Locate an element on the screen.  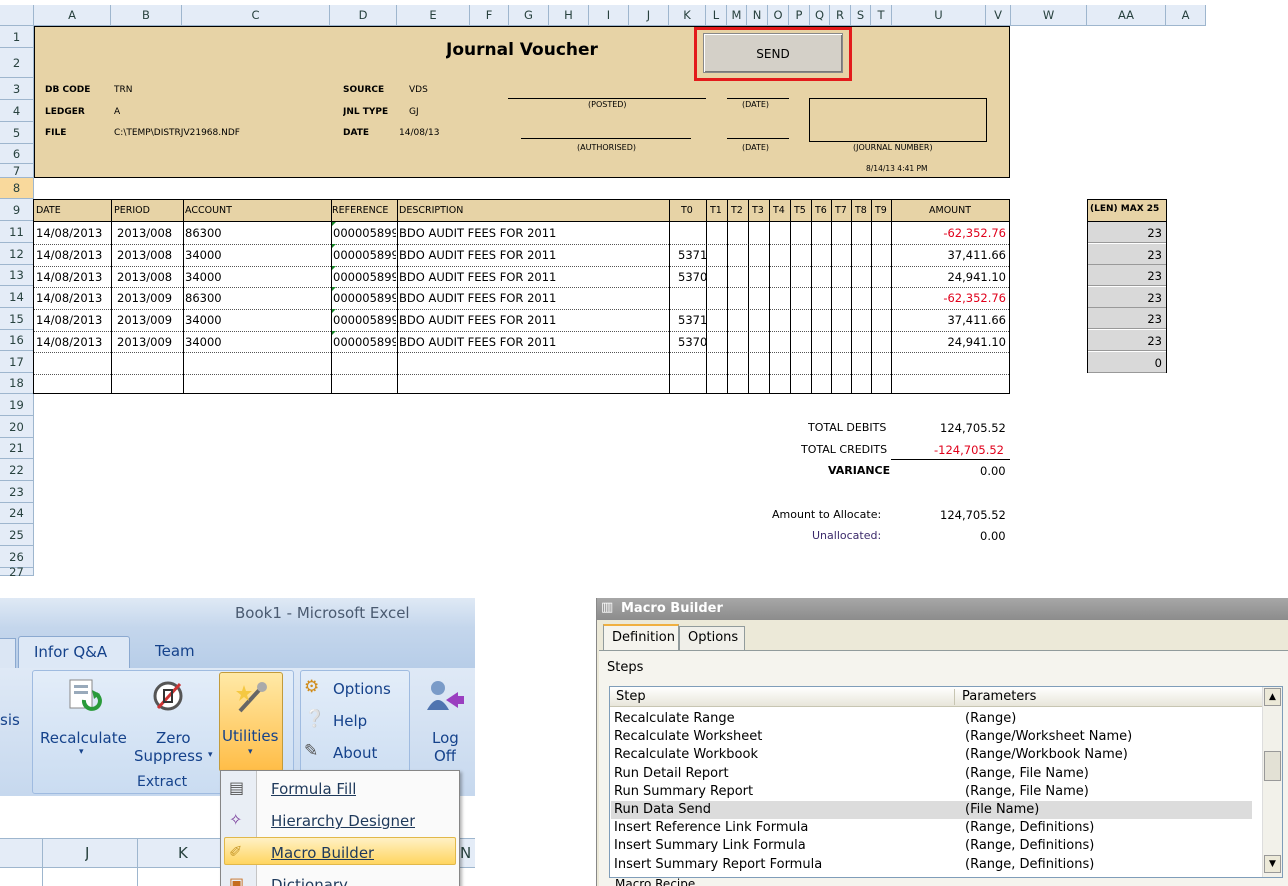
row-header: 14 is located at coordinates (17, 297).